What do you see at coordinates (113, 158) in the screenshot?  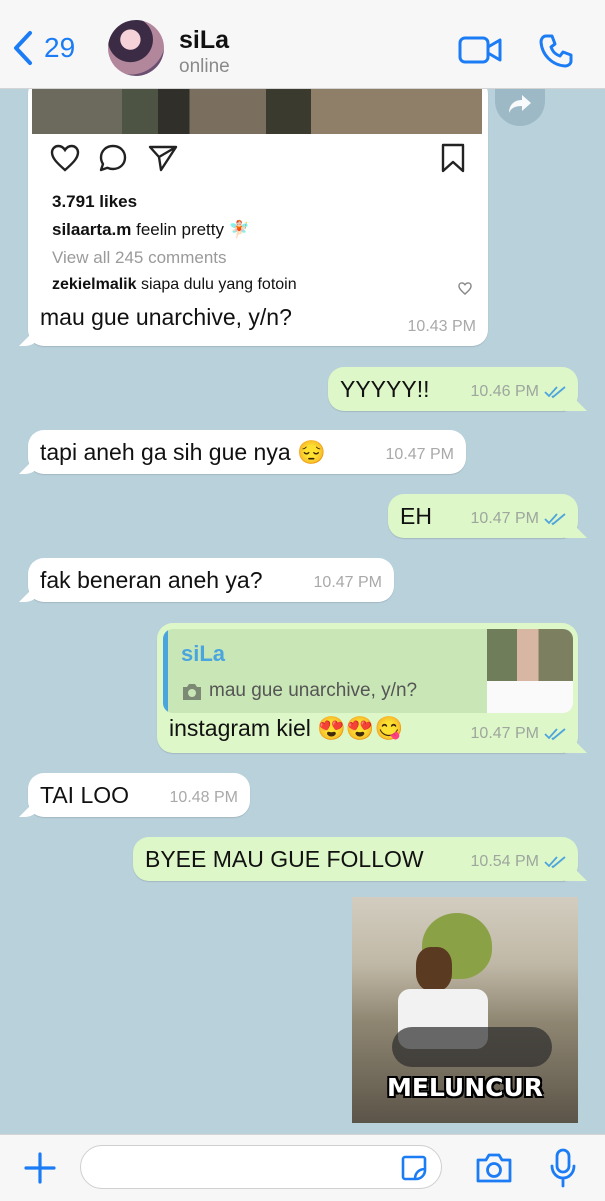 I see `comment-icon` at bounding box center [113, 158].